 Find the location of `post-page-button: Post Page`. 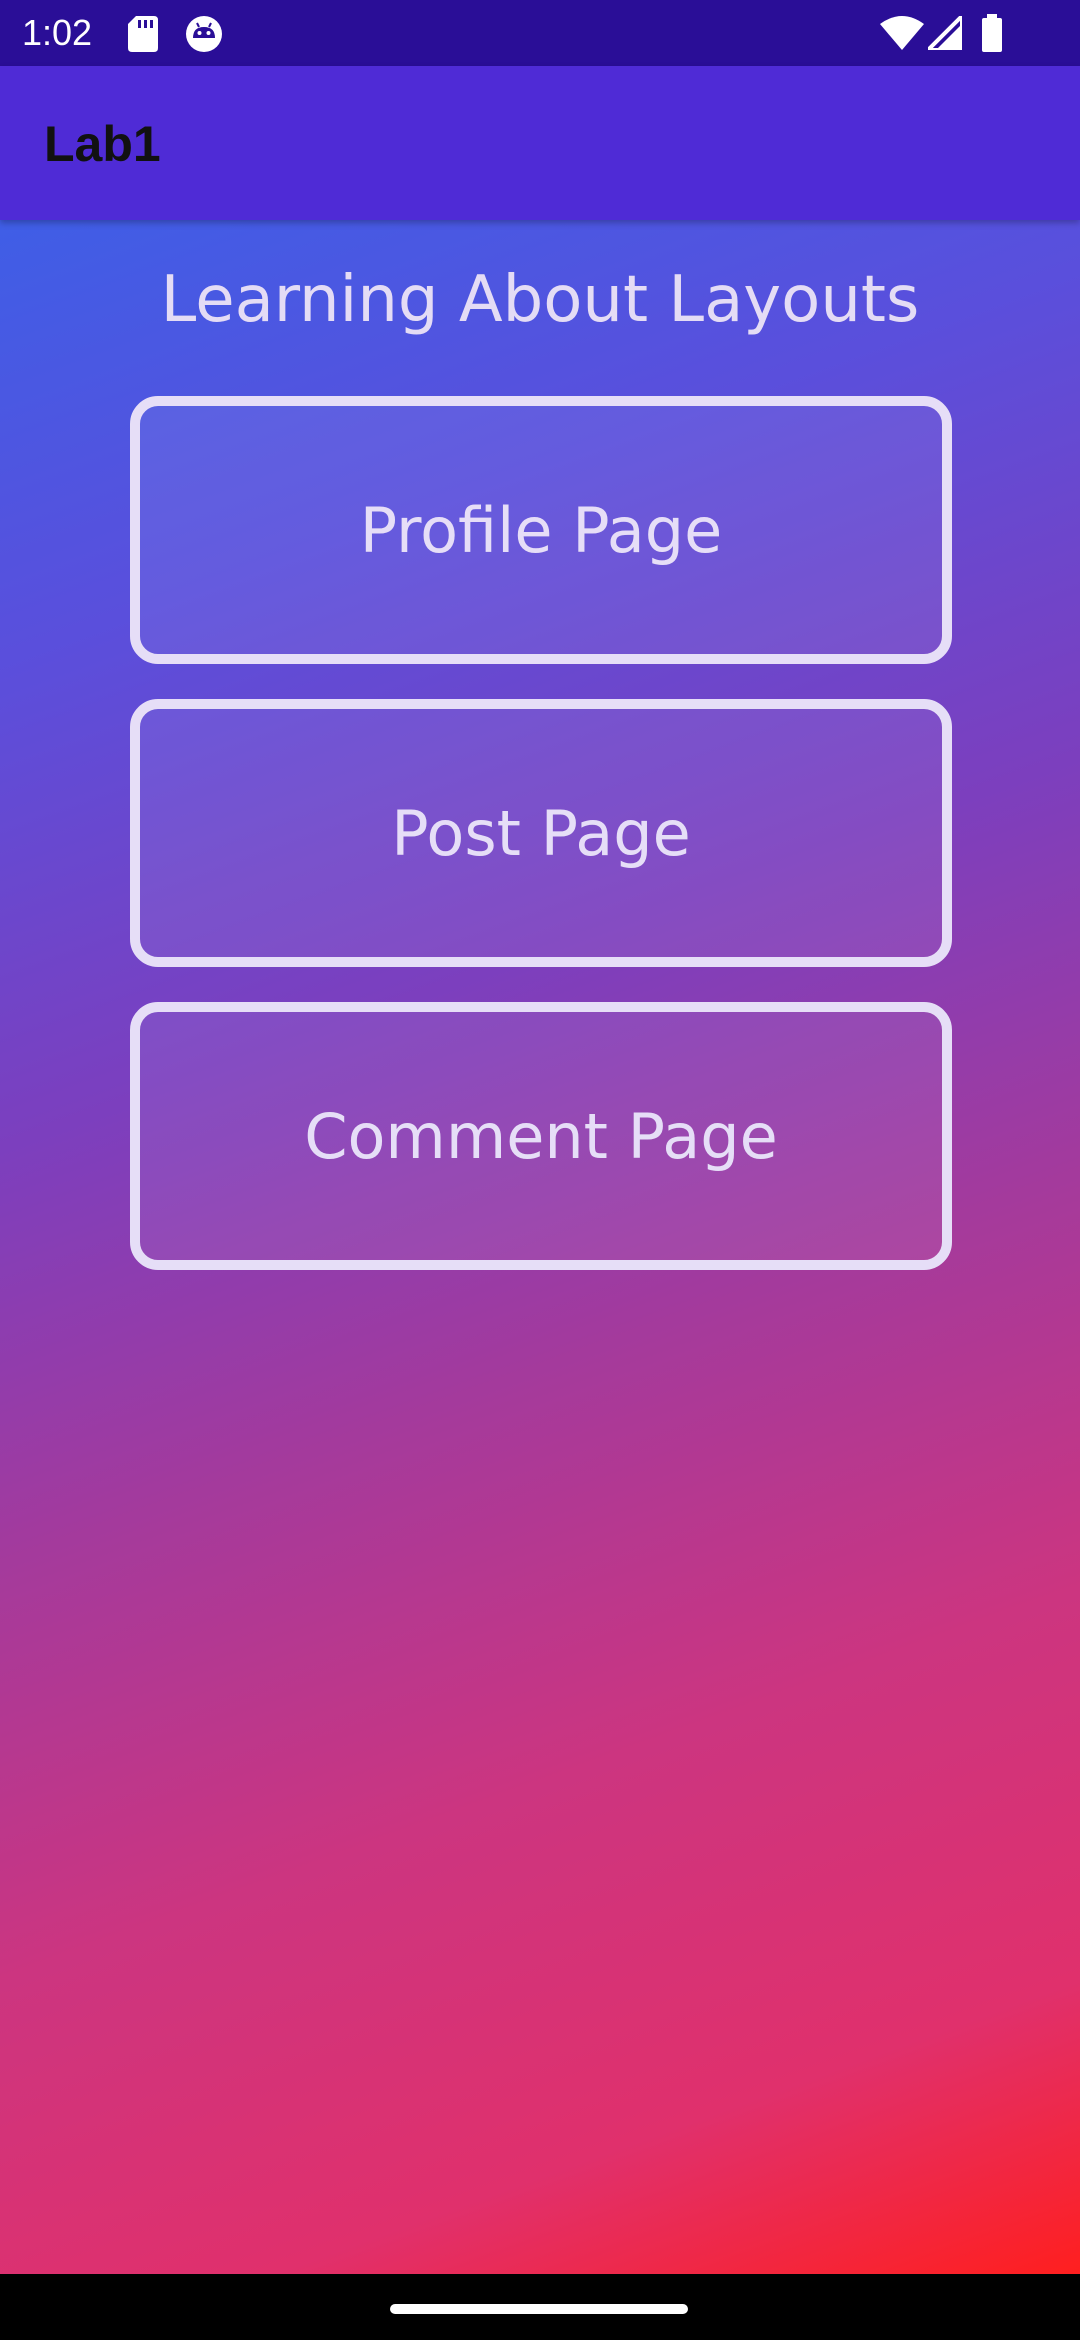

post-page-button: Post Page is located at coordinates (541, 833).